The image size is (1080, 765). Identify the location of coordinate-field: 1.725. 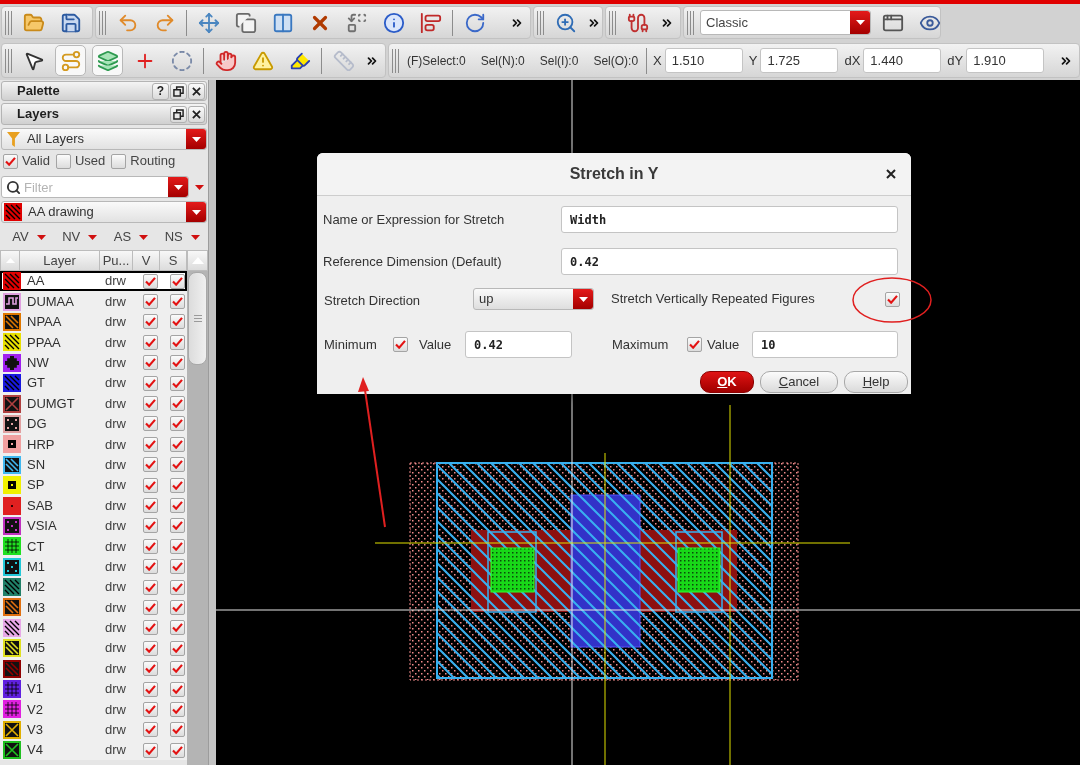
(799, 60).